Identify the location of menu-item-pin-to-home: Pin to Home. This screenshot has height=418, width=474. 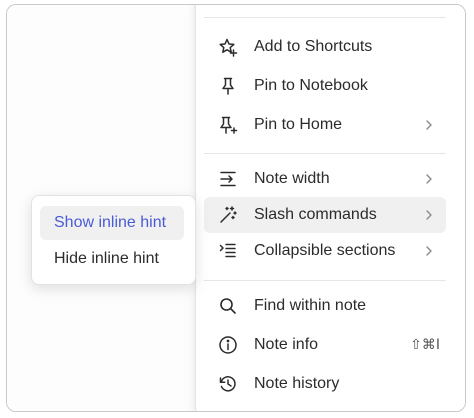
(325, 125).